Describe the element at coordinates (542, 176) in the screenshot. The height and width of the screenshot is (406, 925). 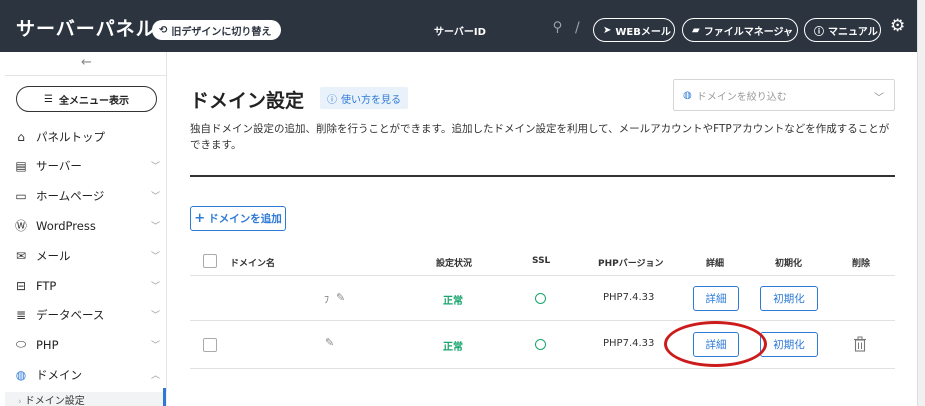
I see `section-divider` at that location.